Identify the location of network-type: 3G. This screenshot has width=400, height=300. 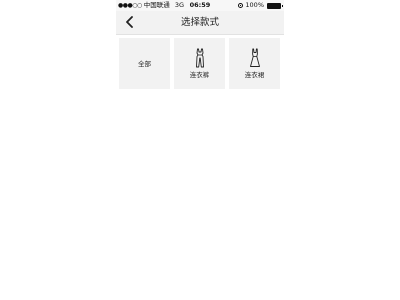
(179, 5).